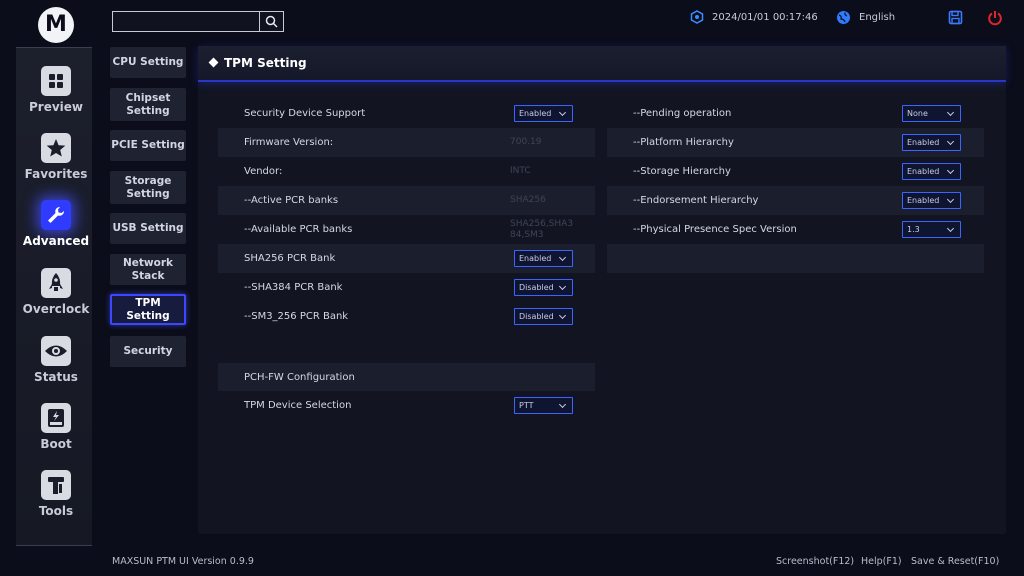 This screenshot has height=576, width=1024. What do you see at coordinates (682, 171) in the screenshot?
I see `setting-label: --Storage Hierarchy` at bounding box center [682, 171].